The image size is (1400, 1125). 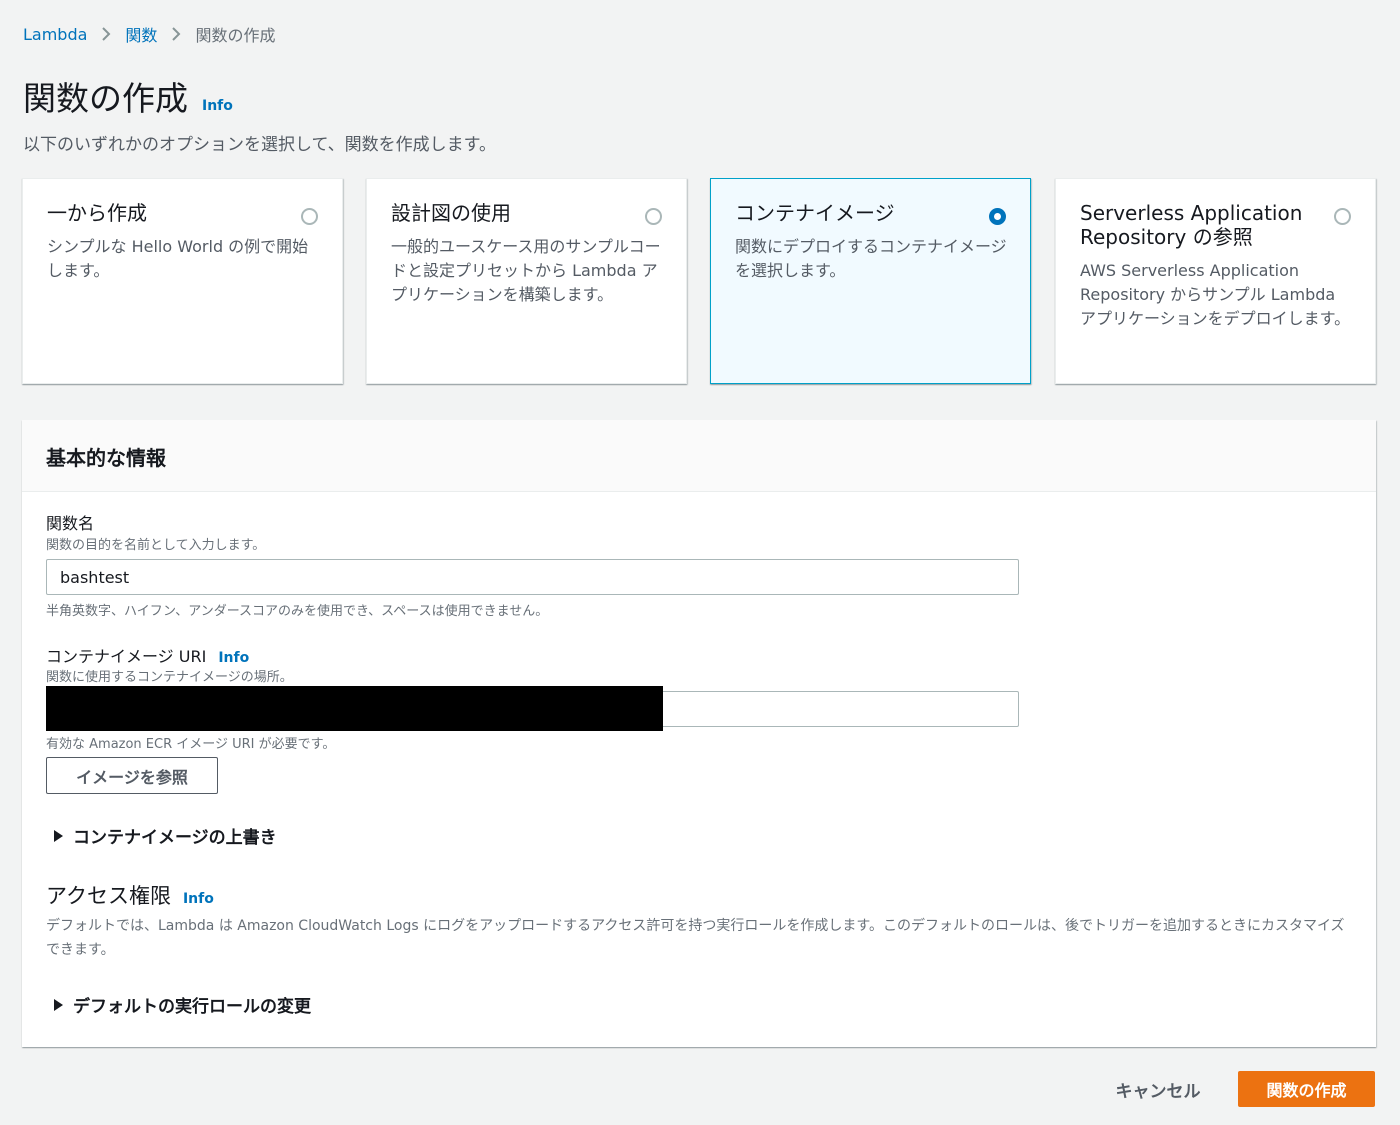 I want to click on function-name-label-text: 関数名, so click(x=70, y=523).